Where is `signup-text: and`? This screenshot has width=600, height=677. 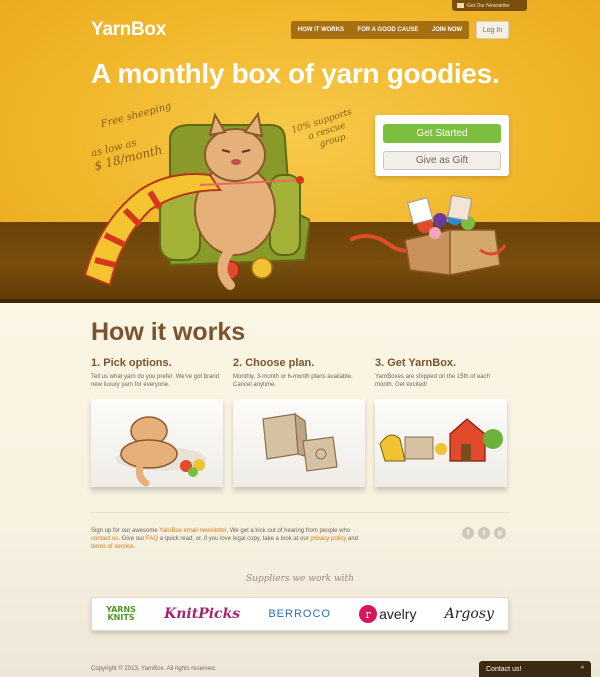 signup-text: and is located at coordinates (352, 539).